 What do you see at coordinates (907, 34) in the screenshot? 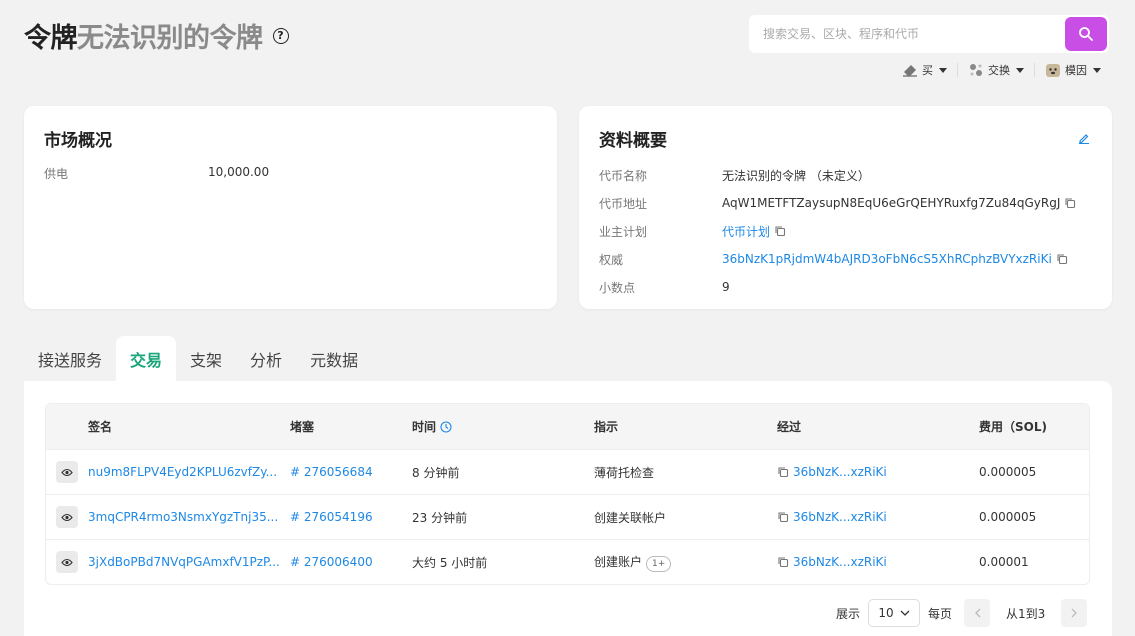
I see `search-input` at bounding box center [907, 34].